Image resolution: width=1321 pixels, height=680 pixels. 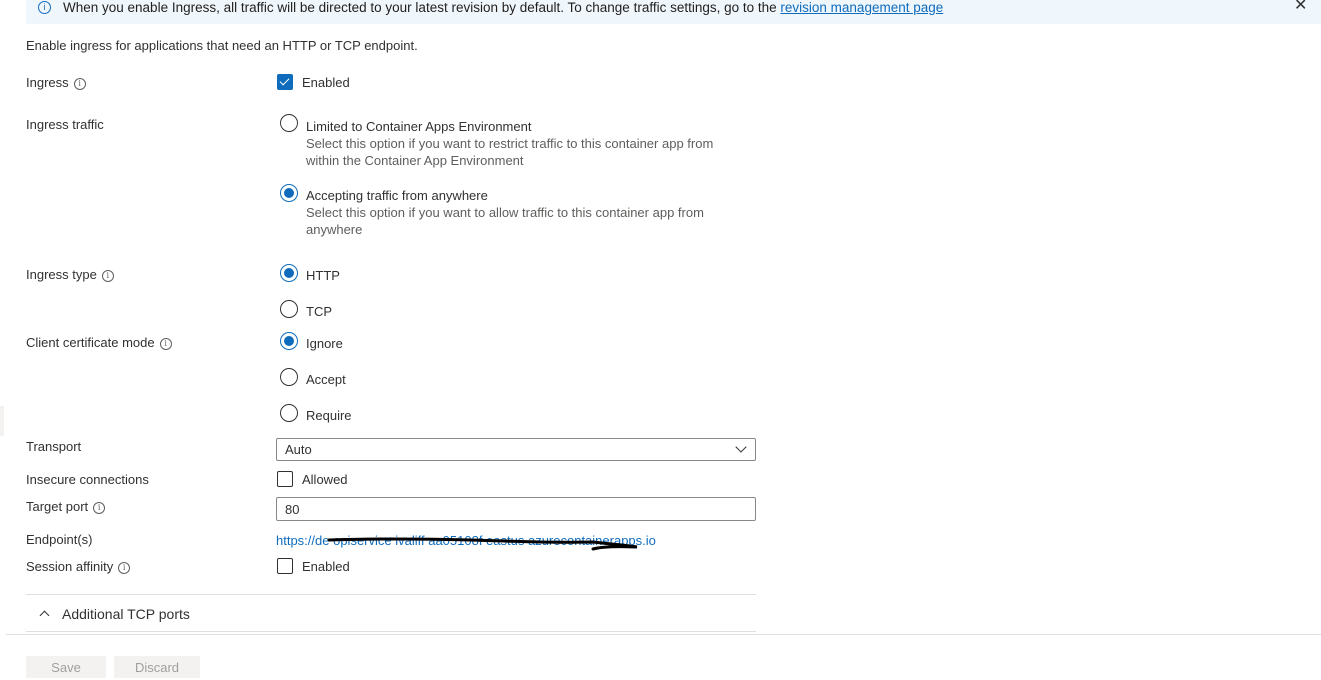 What do you see at coordinates (59, 539) in the screenshot?
I see `endpoints-label: Endpoint(s)` at bounding box center [59, 539].